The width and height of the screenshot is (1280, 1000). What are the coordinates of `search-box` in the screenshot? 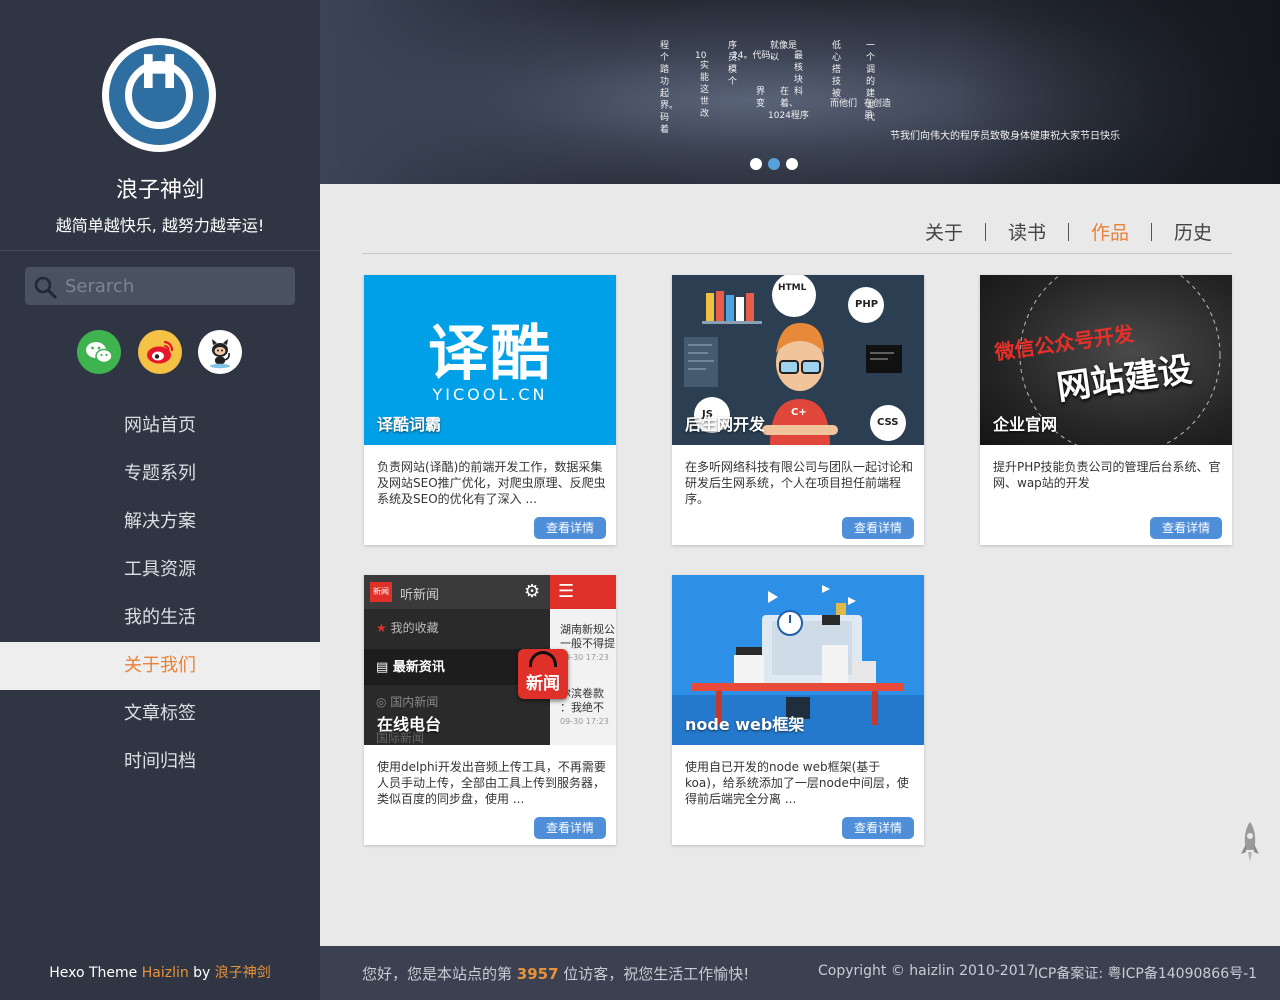 It's located at (160, 286).